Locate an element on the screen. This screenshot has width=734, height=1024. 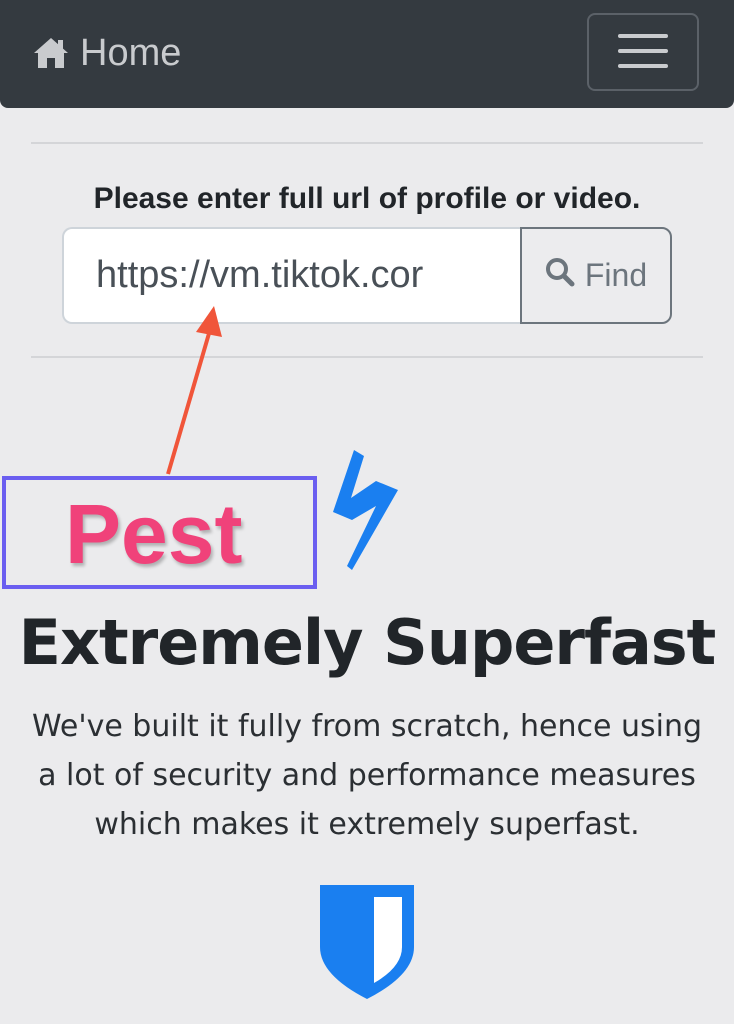
annotation-label: Pest is located at coordinates (154, 534).